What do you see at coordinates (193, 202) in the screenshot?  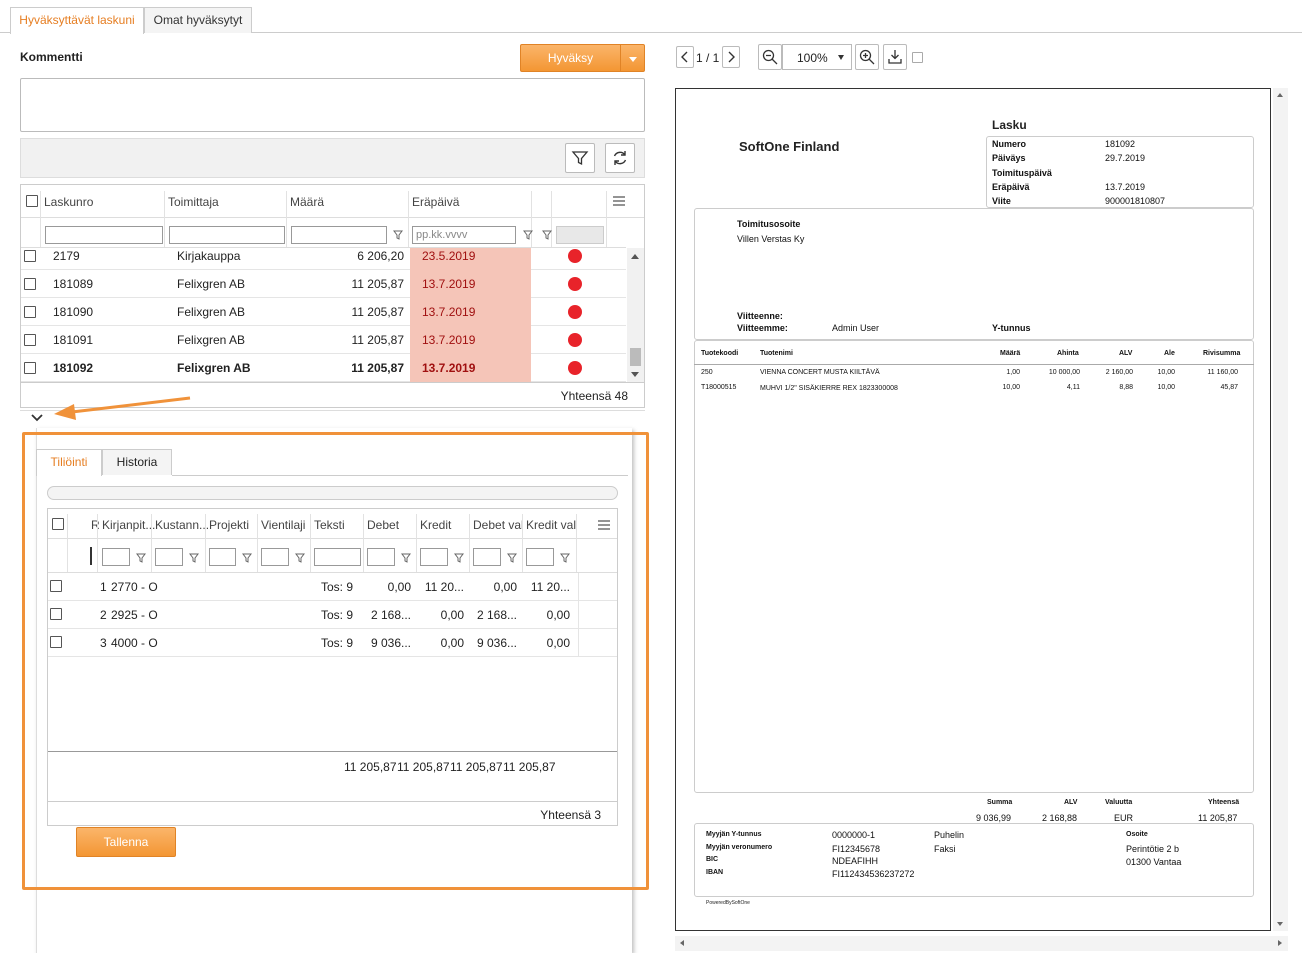 I see `header-toimittaja: Toimittaja` at bounding box center [193, 202].